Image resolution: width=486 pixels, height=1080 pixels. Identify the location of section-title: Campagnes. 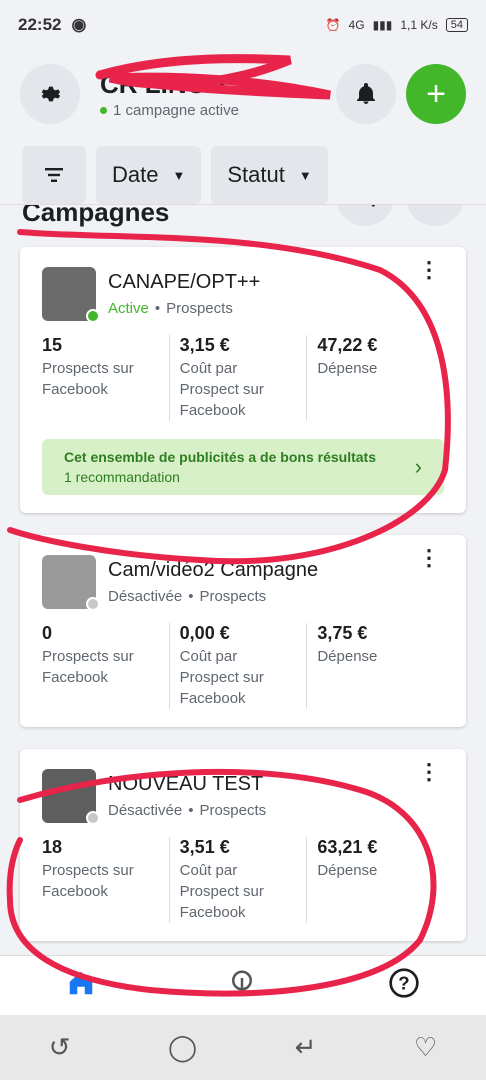
(96, 215).